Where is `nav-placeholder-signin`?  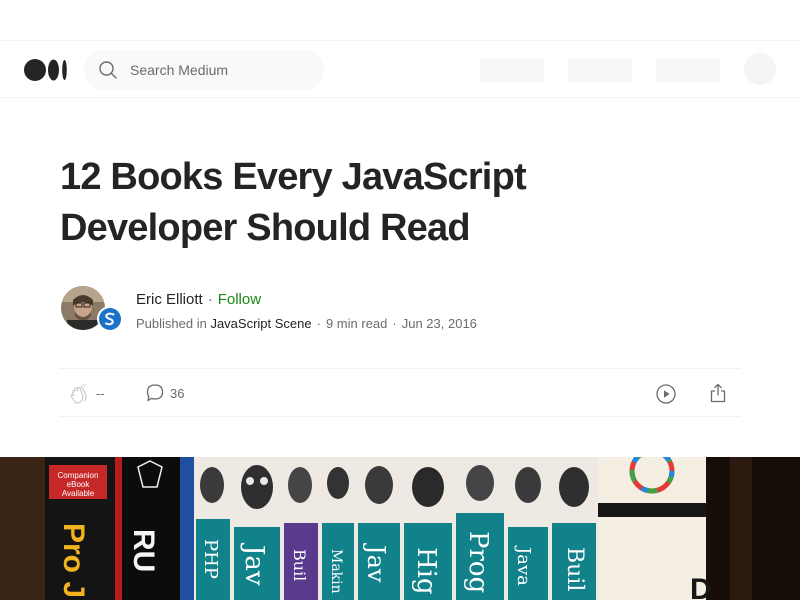
nav-placeholder-signin is located at coordinates (688, 70).